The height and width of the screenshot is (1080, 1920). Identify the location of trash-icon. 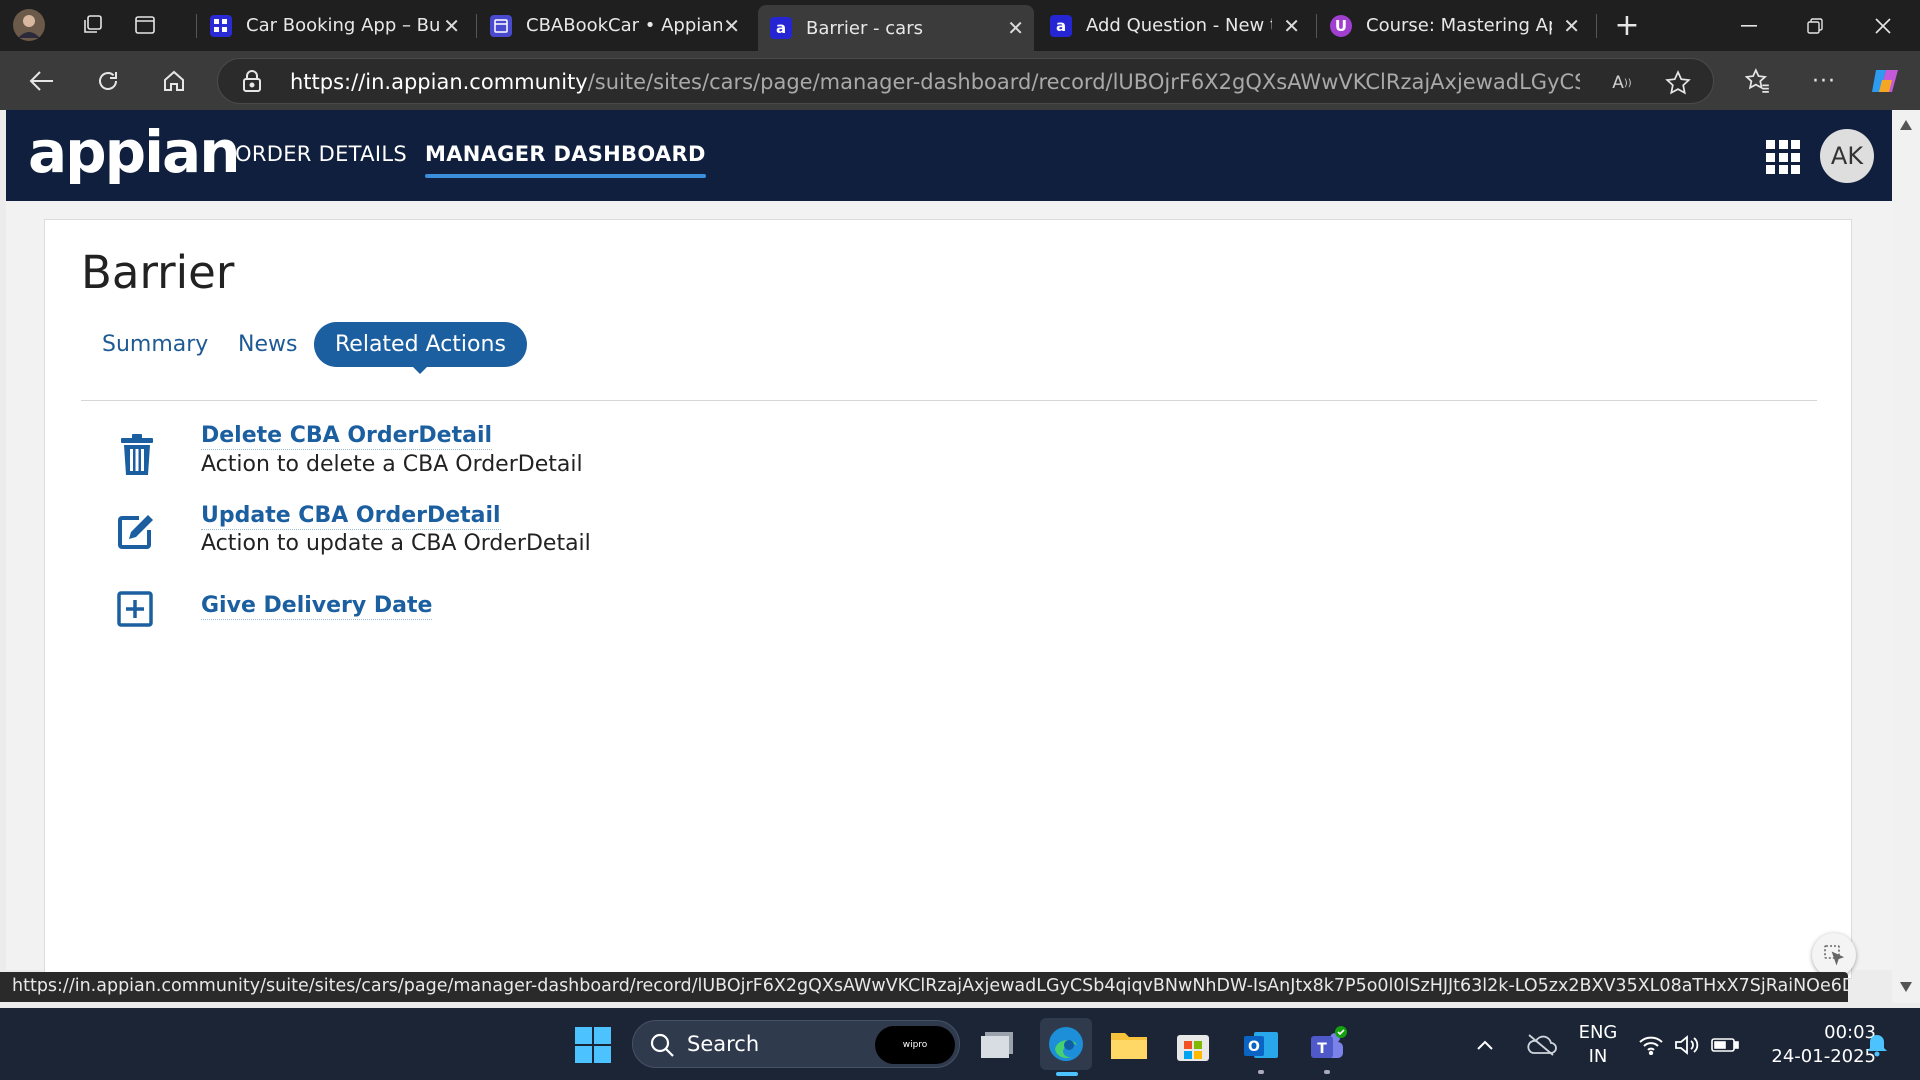
(137, 454).